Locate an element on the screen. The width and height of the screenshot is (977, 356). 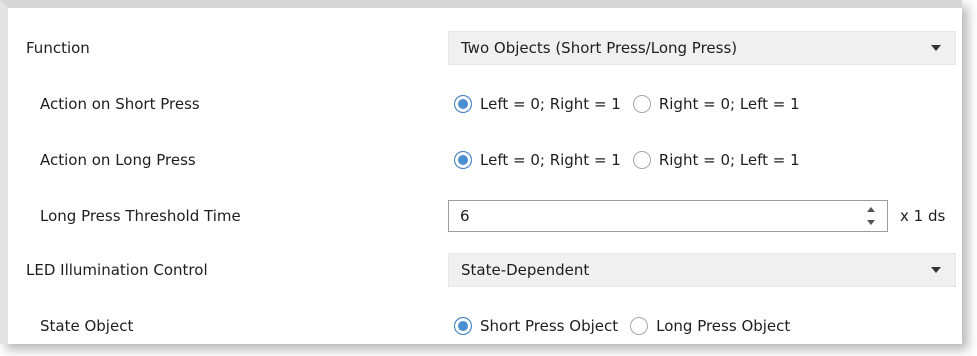
spin-up-icon is located at coordinates (871, 209).